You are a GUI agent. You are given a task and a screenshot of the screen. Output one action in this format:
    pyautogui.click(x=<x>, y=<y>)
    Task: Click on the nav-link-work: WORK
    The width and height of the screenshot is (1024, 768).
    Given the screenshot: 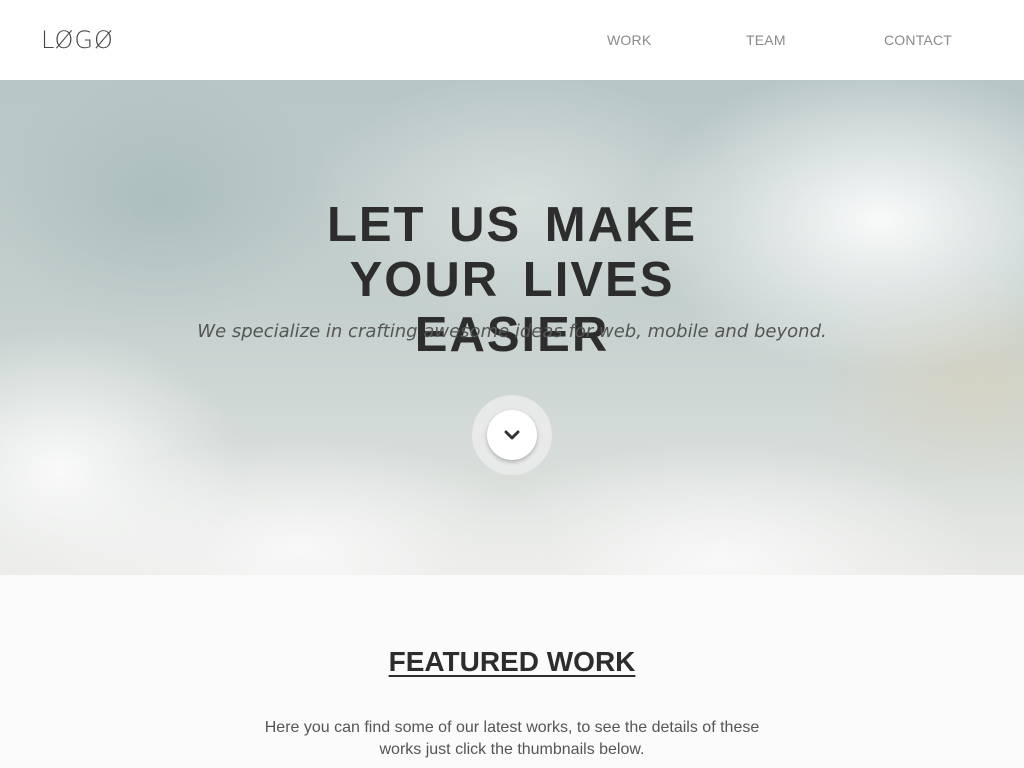 What is the action you would take?
    pyautogui.click(x=629, y=40)
    